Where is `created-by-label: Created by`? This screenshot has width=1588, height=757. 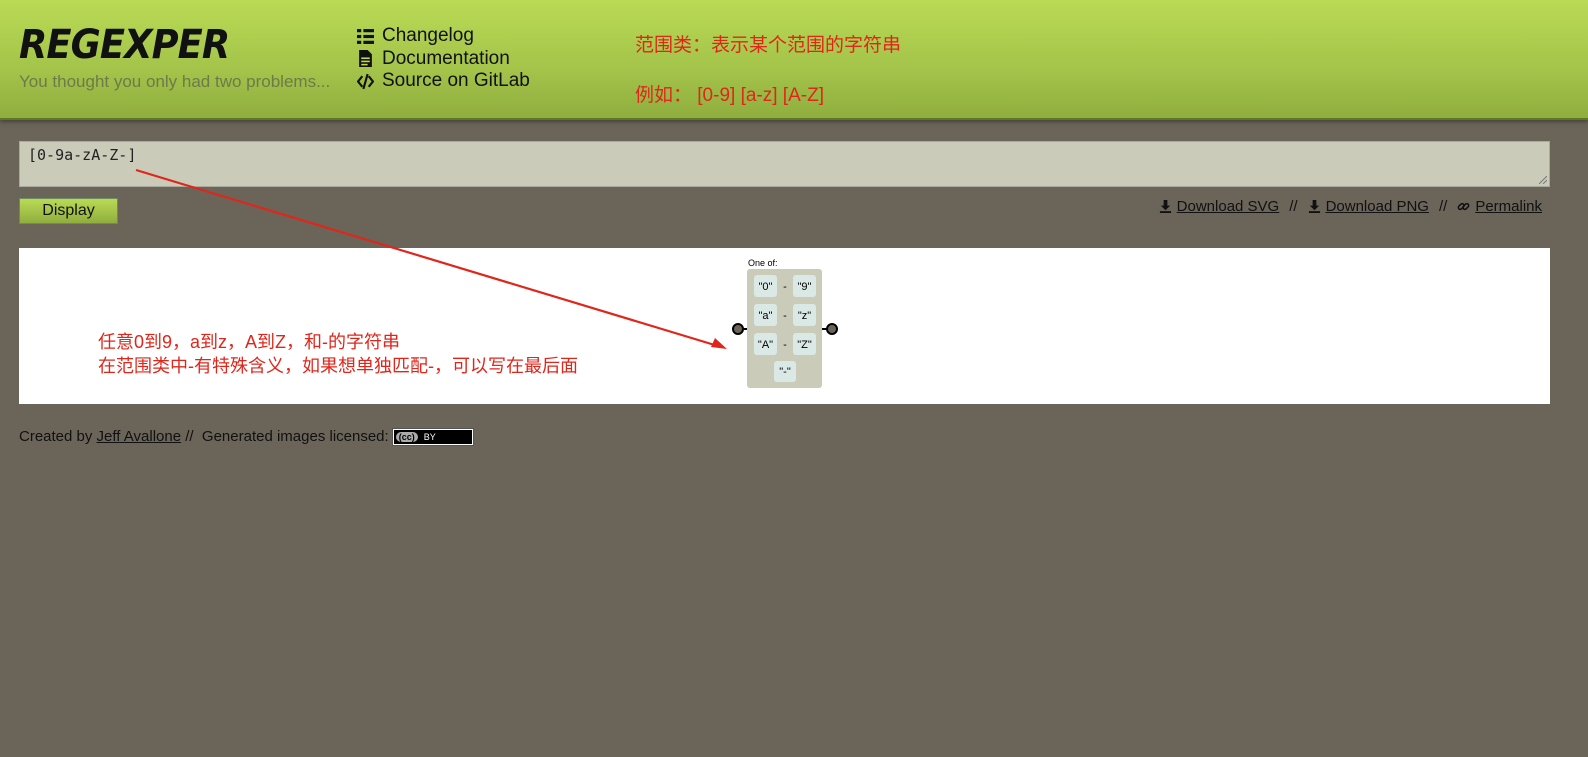
created-by-label: Created by is located at coordinates (56, 436).